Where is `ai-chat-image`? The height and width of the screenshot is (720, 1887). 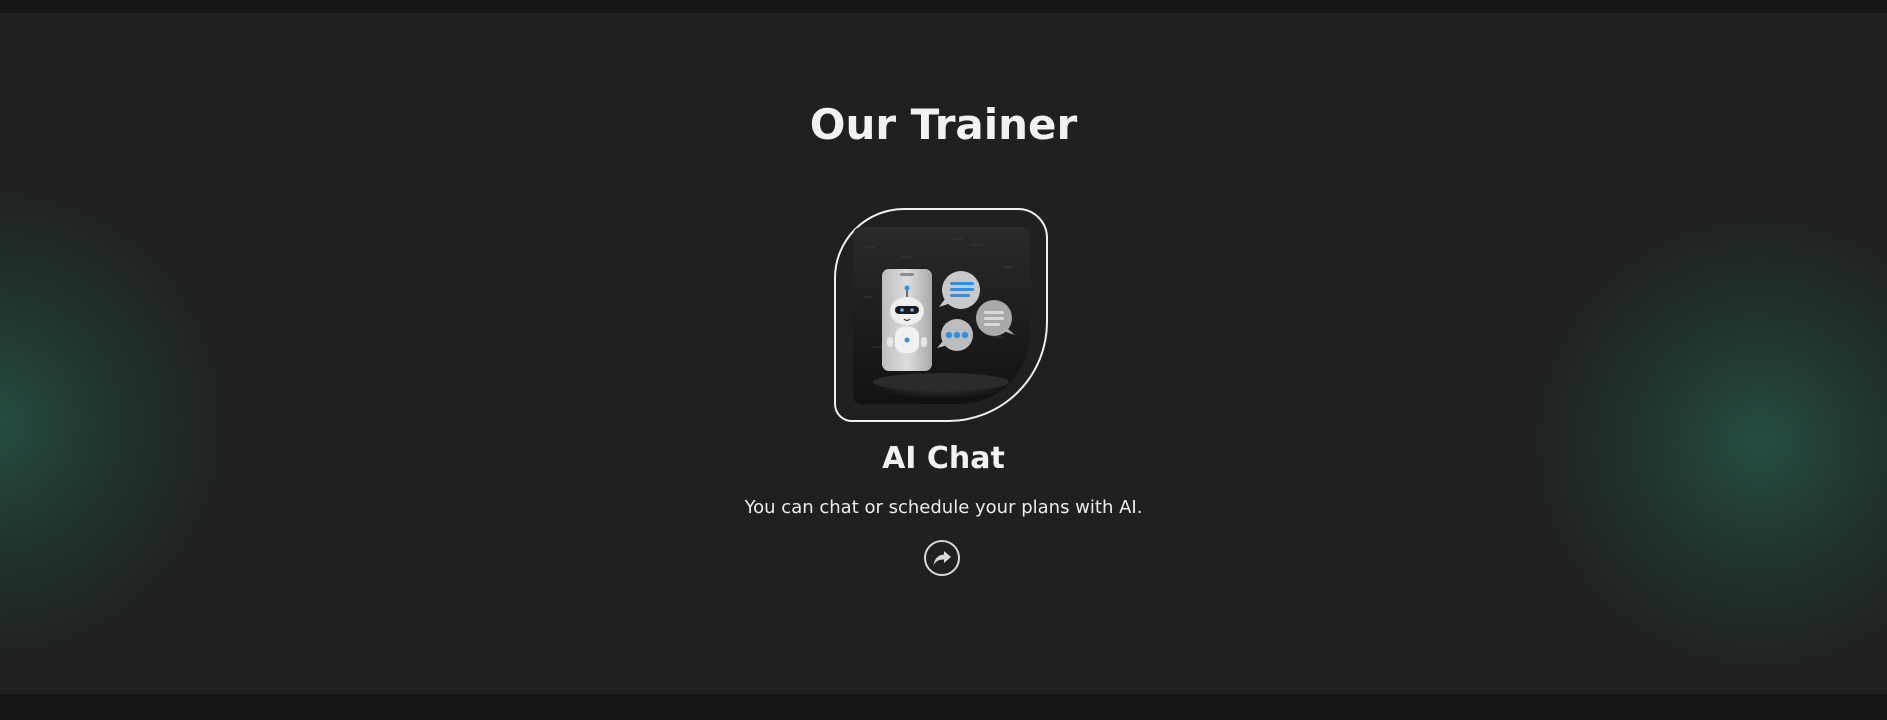 ai-chat-image is located at coordinates (941, 315).